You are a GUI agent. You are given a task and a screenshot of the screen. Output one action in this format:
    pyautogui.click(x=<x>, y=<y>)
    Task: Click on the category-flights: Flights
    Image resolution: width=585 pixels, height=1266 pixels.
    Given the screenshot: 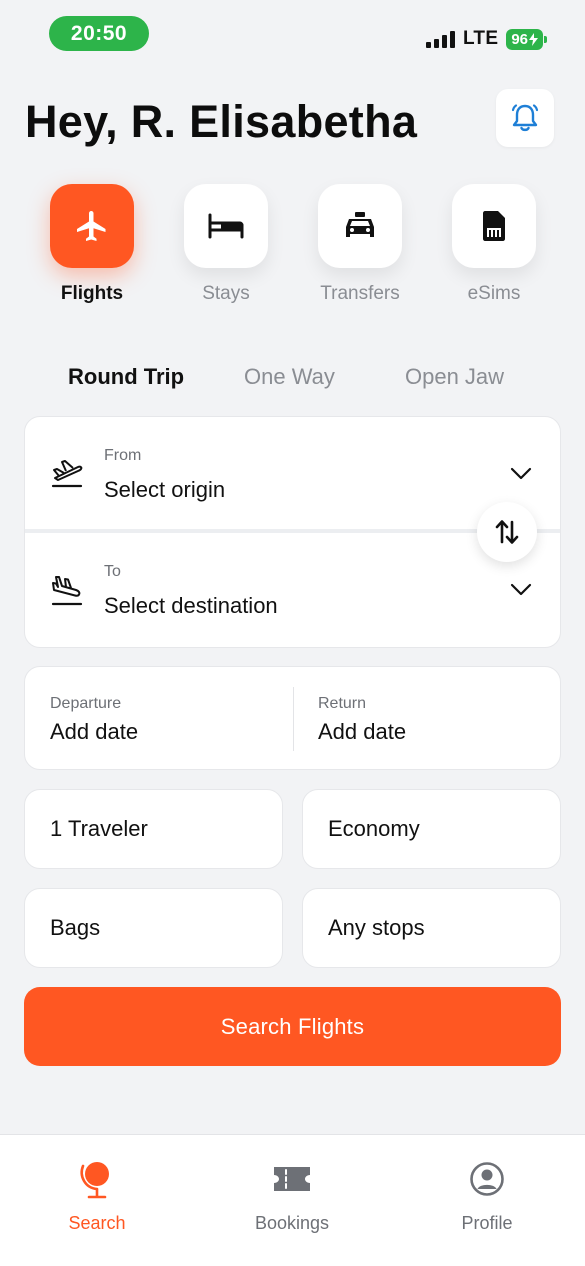 What is the action you would take?
    pyautogui.click(x=92, y=244)
    